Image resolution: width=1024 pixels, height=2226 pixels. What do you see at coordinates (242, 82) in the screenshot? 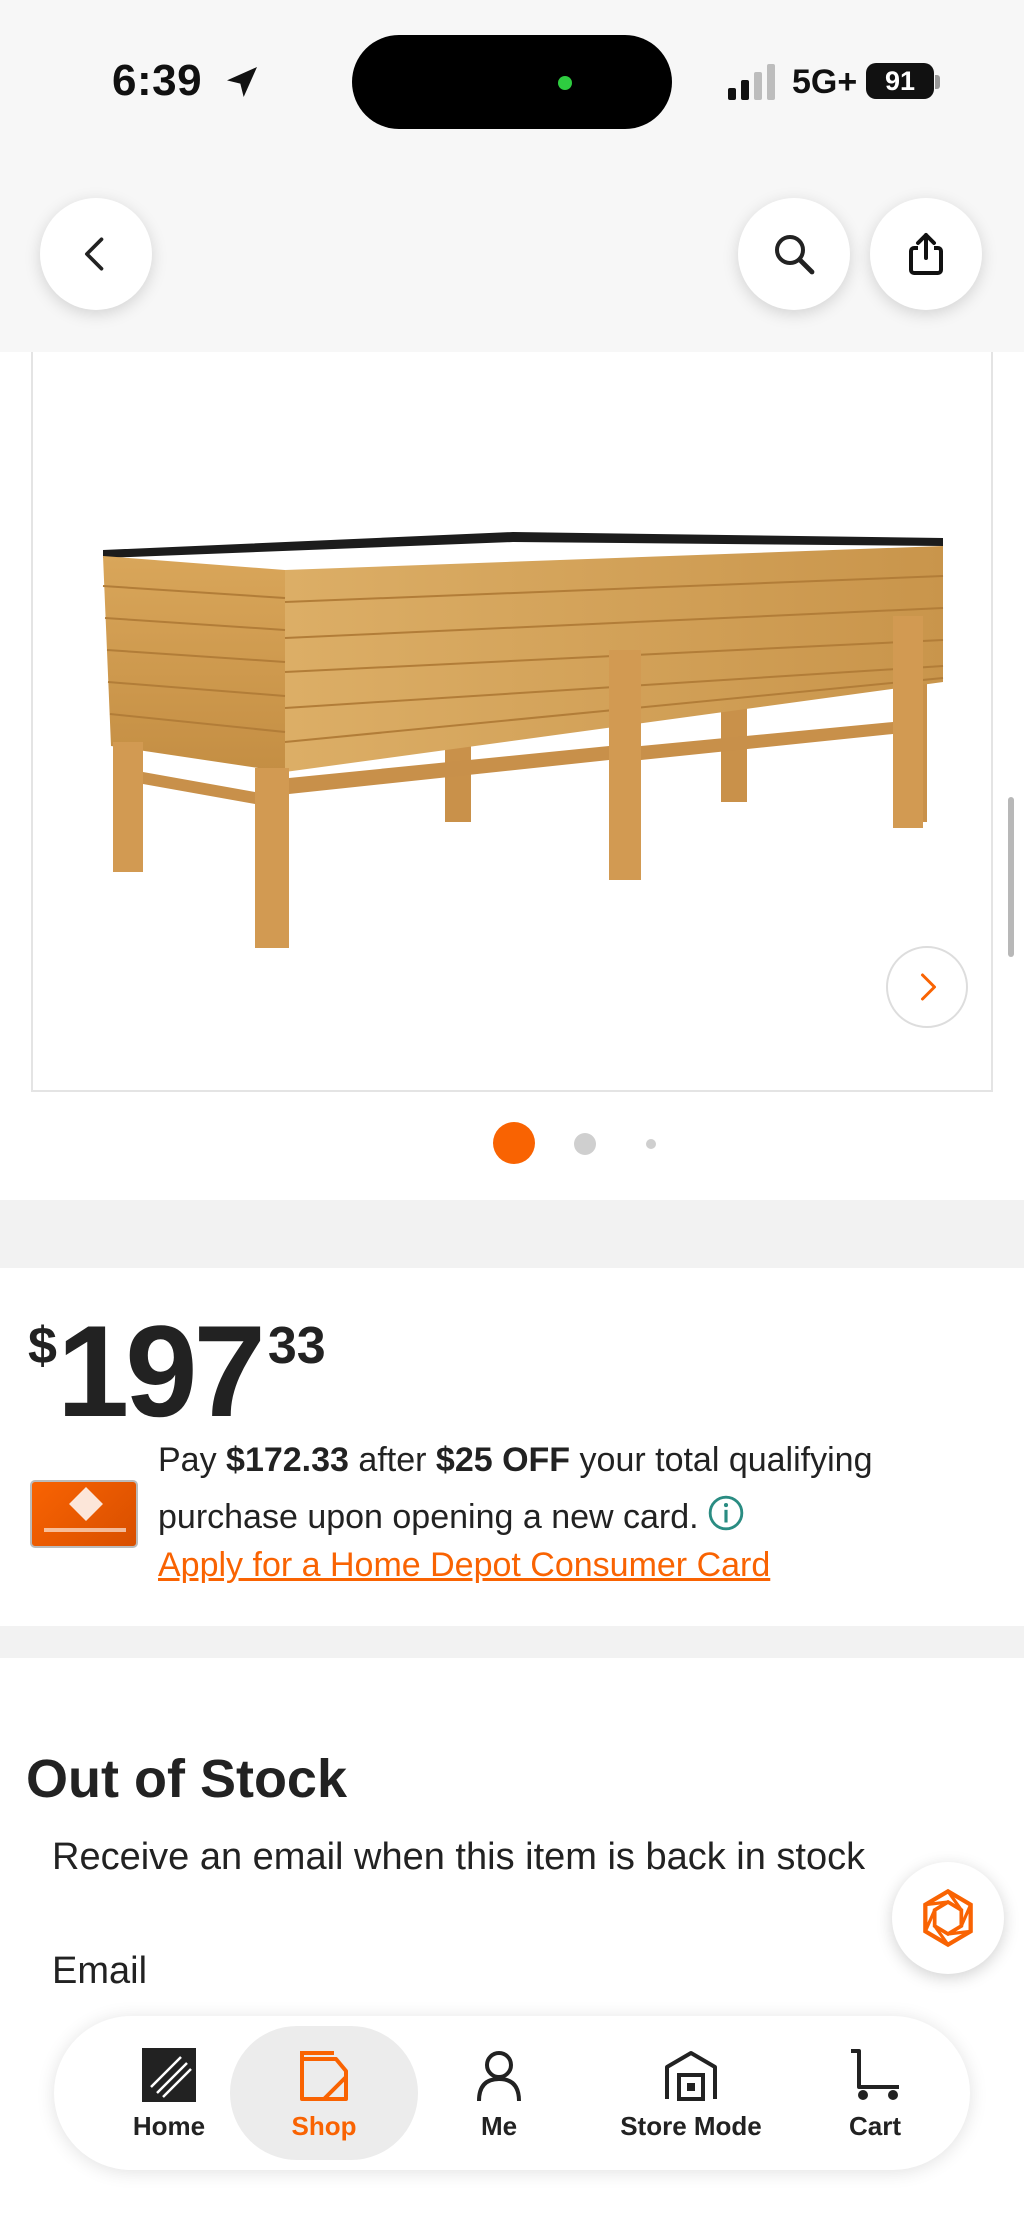
I see `location-arrow-icon` at bounding box center [242, 82].